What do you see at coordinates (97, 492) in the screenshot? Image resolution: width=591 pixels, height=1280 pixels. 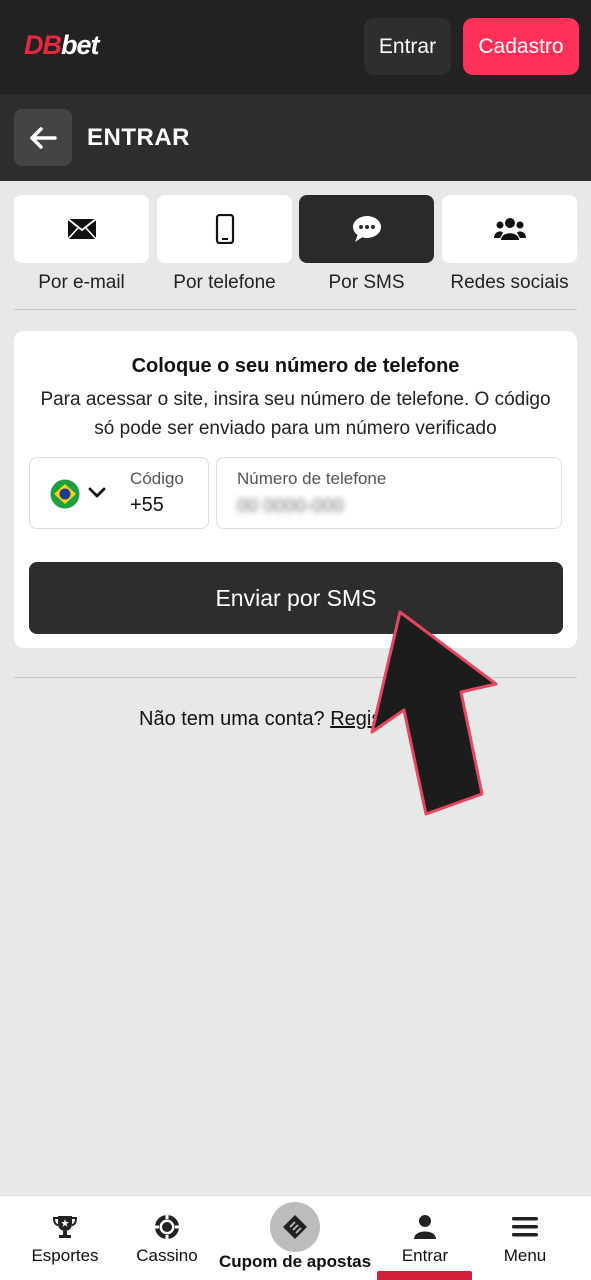 I see `chevron-down-icon` at bounding box center [97, 492].